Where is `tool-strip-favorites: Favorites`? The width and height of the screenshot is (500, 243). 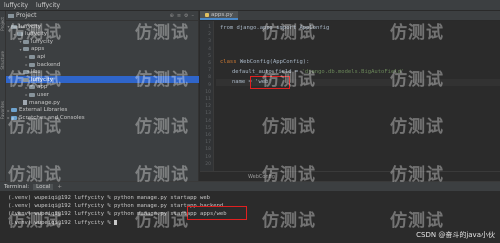 tool-strip-favorites: Favorites is located at coordinates (2, 110).